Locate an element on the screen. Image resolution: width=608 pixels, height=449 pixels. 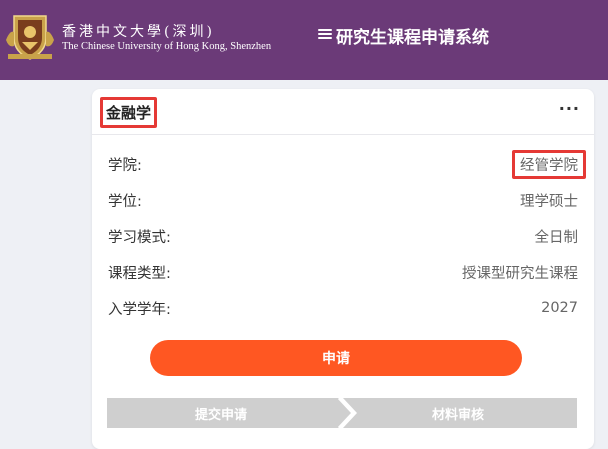
school-label: 学院: is located at coordinates (125, 165).